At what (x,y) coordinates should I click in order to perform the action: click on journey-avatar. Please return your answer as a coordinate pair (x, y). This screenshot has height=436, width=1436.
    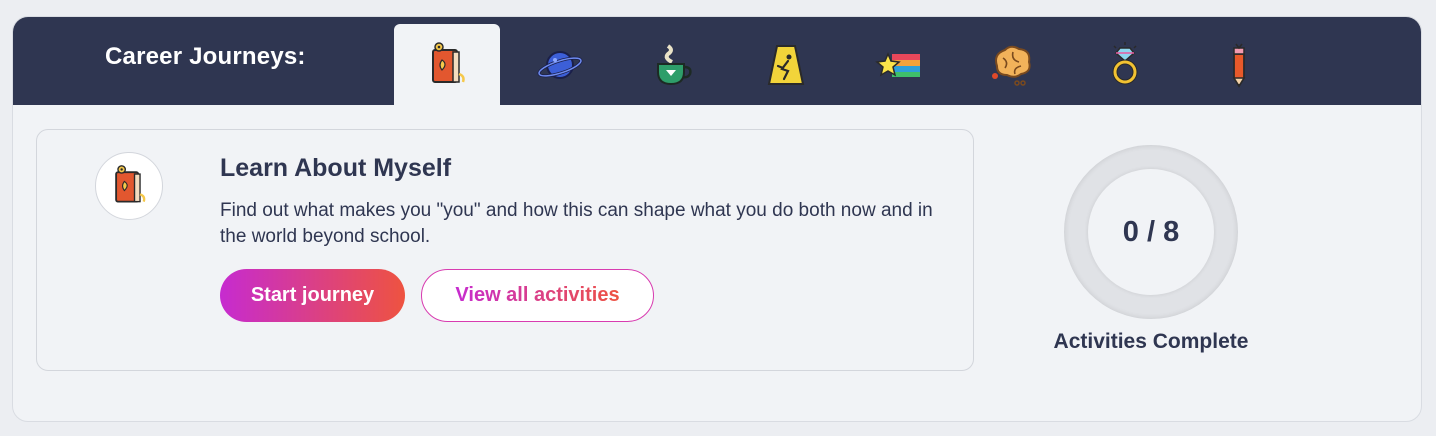
    Looking at the image, I should click on (129, 186).